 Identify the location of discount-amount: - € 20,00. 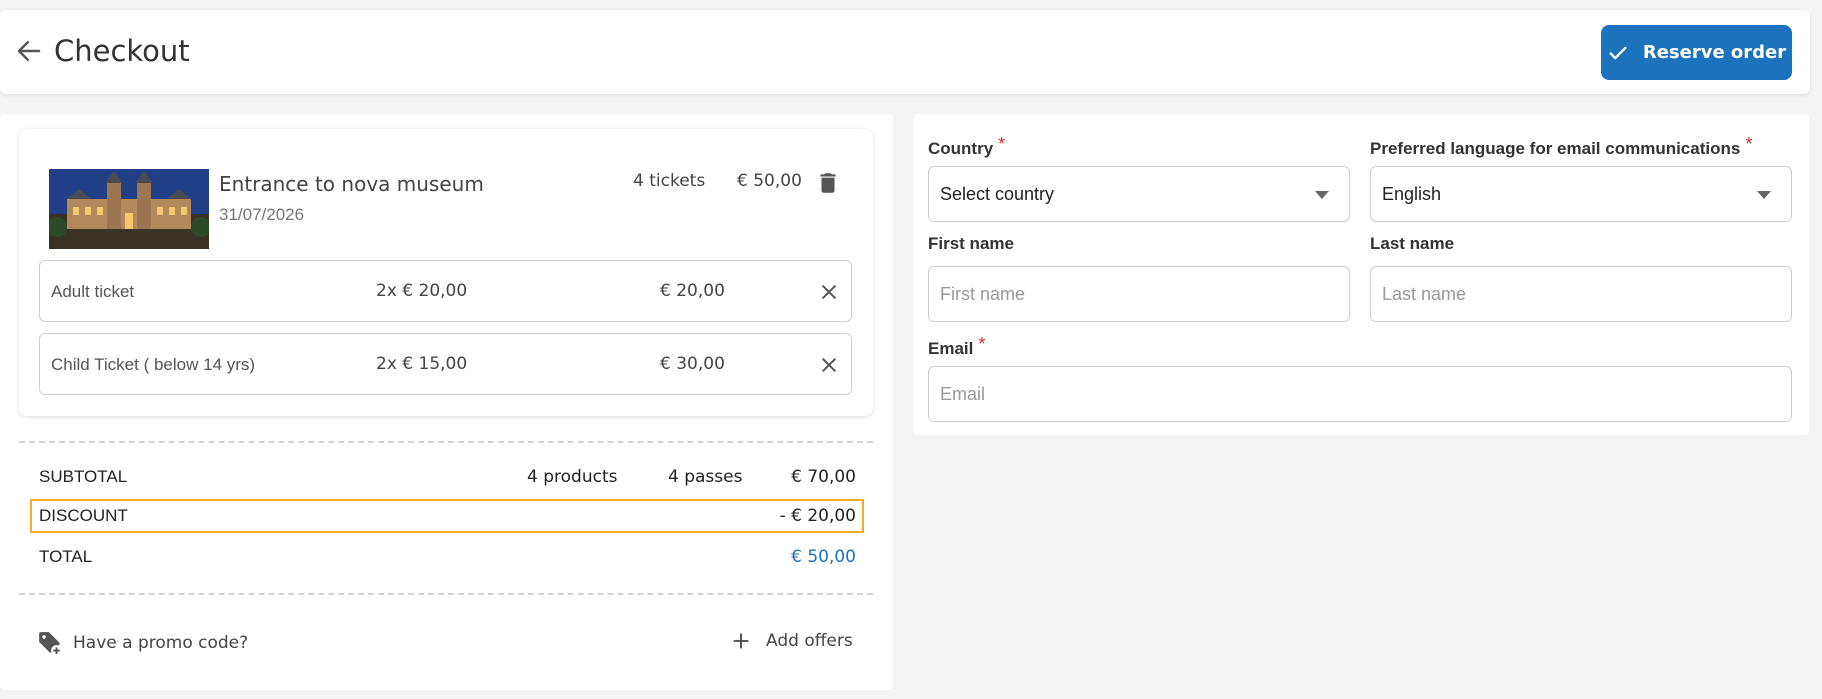
(817, 516).